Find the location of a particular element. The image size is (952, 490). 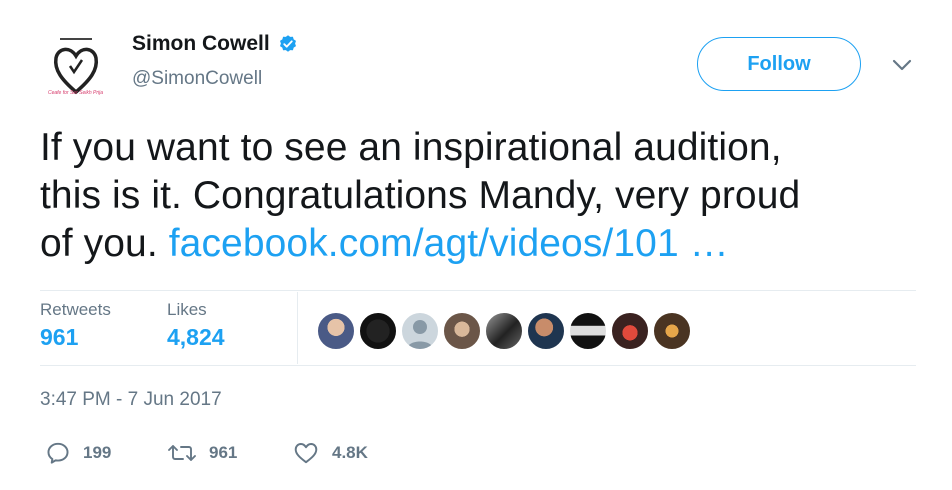

likes-label: Likes is located at coordinates (187, 309).